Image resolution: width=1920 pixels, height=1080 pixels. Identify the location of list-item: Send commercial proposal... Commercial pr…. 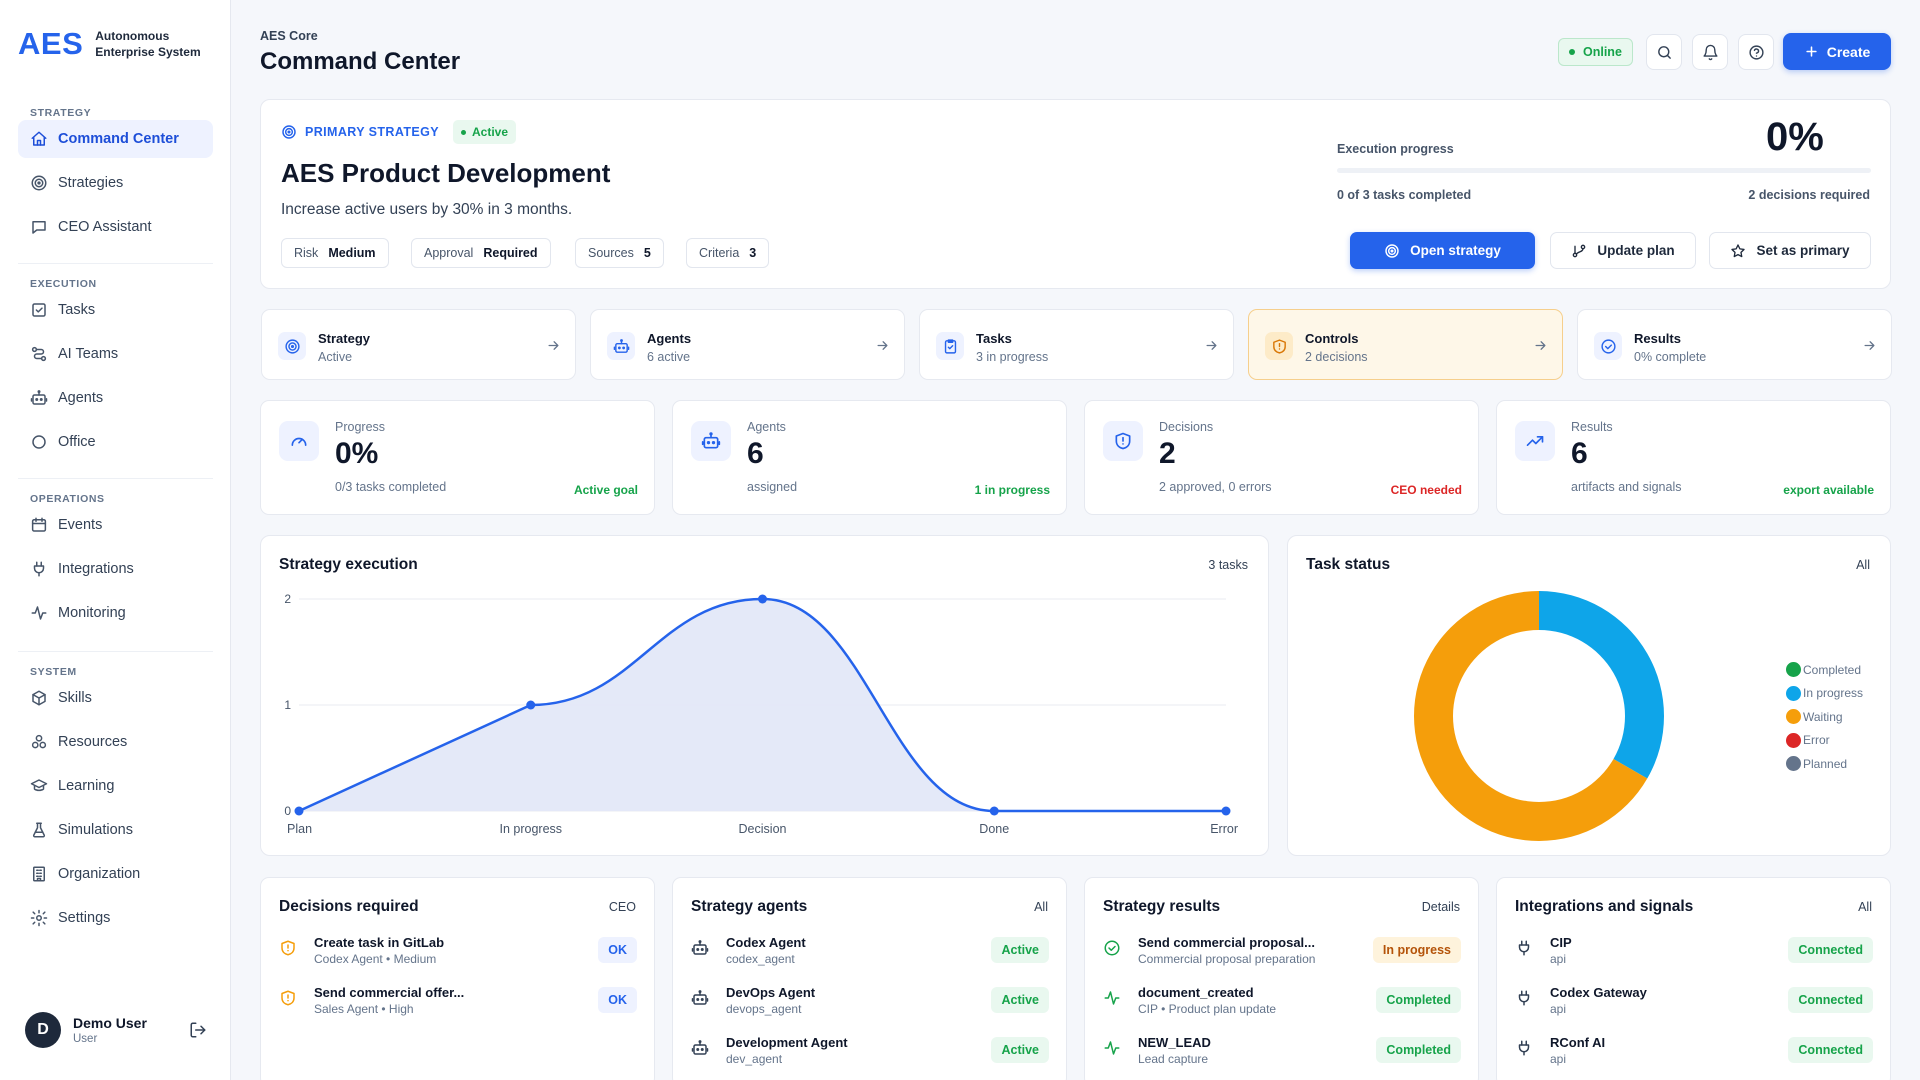
(1282, 954).